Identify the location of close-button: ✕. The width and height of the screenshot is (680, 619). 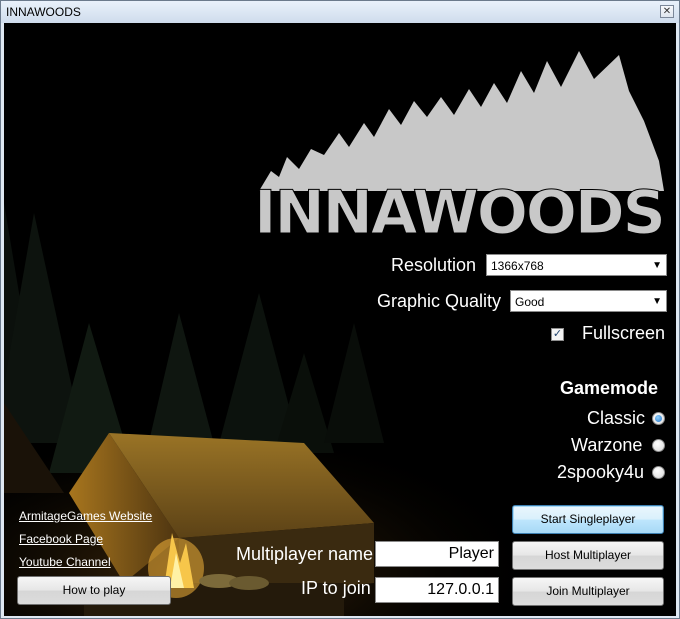
(667, 11).